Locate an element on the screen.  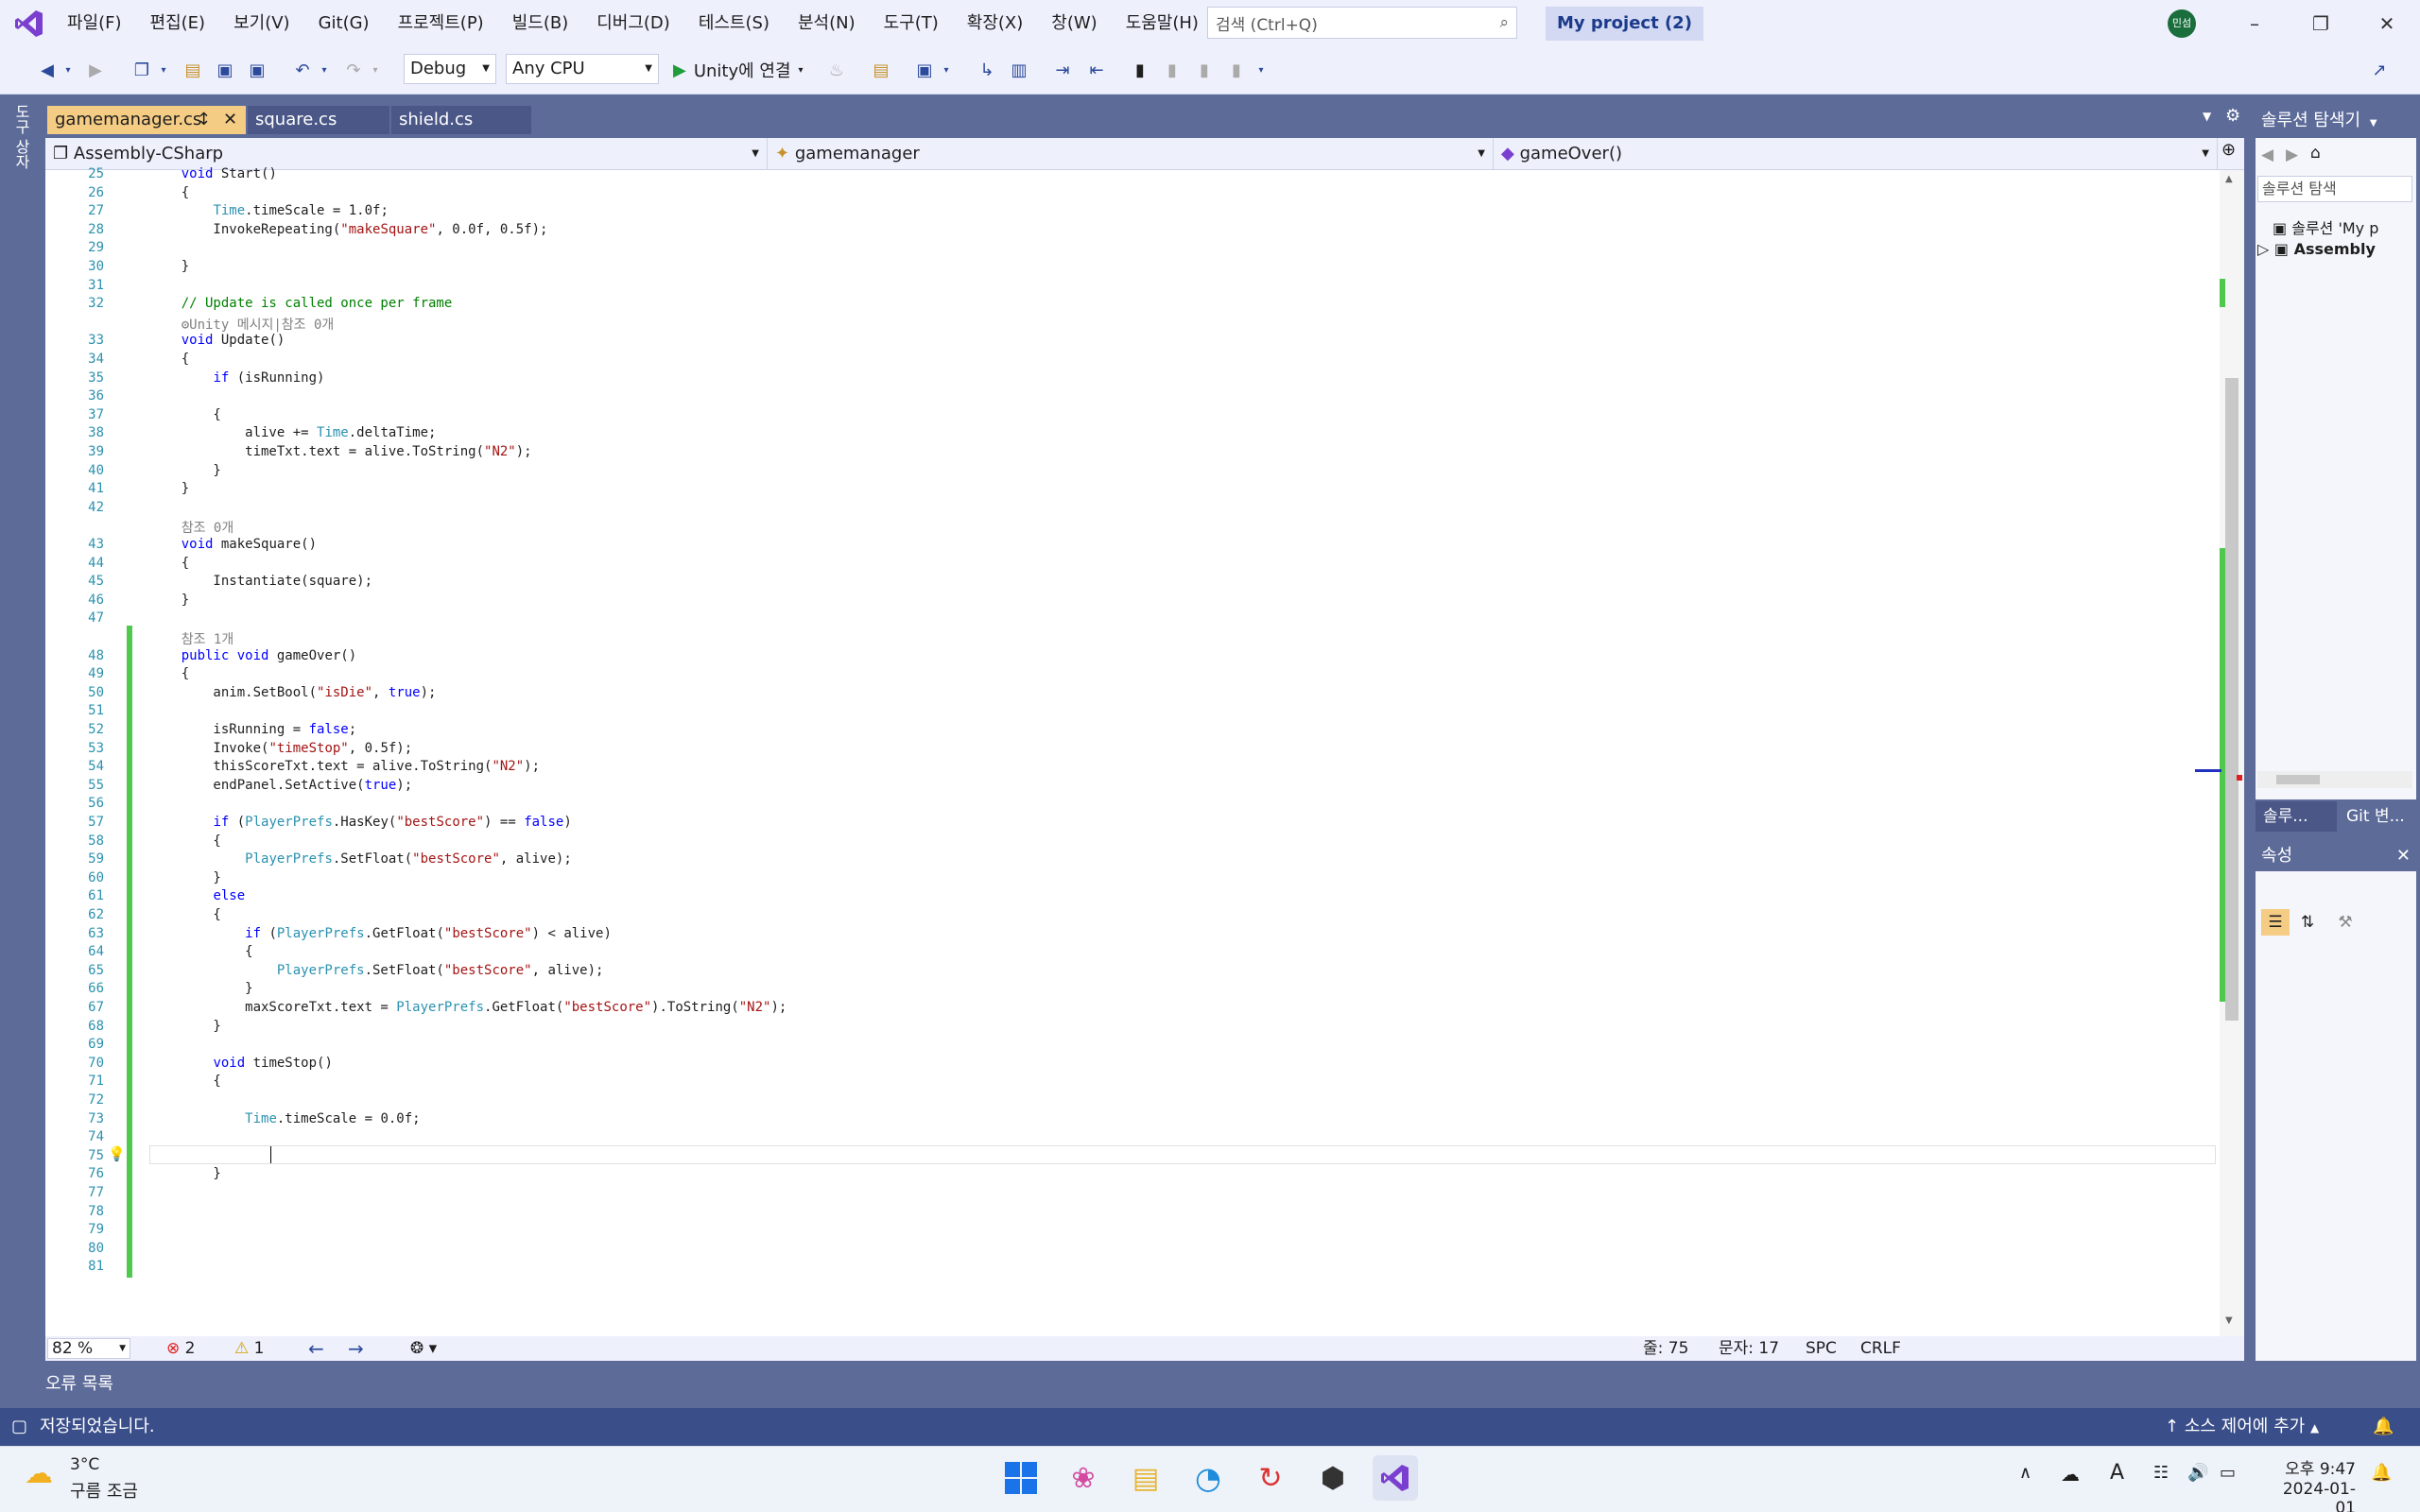
tab-shield: shield.cs is located at coordinates (461, 120).